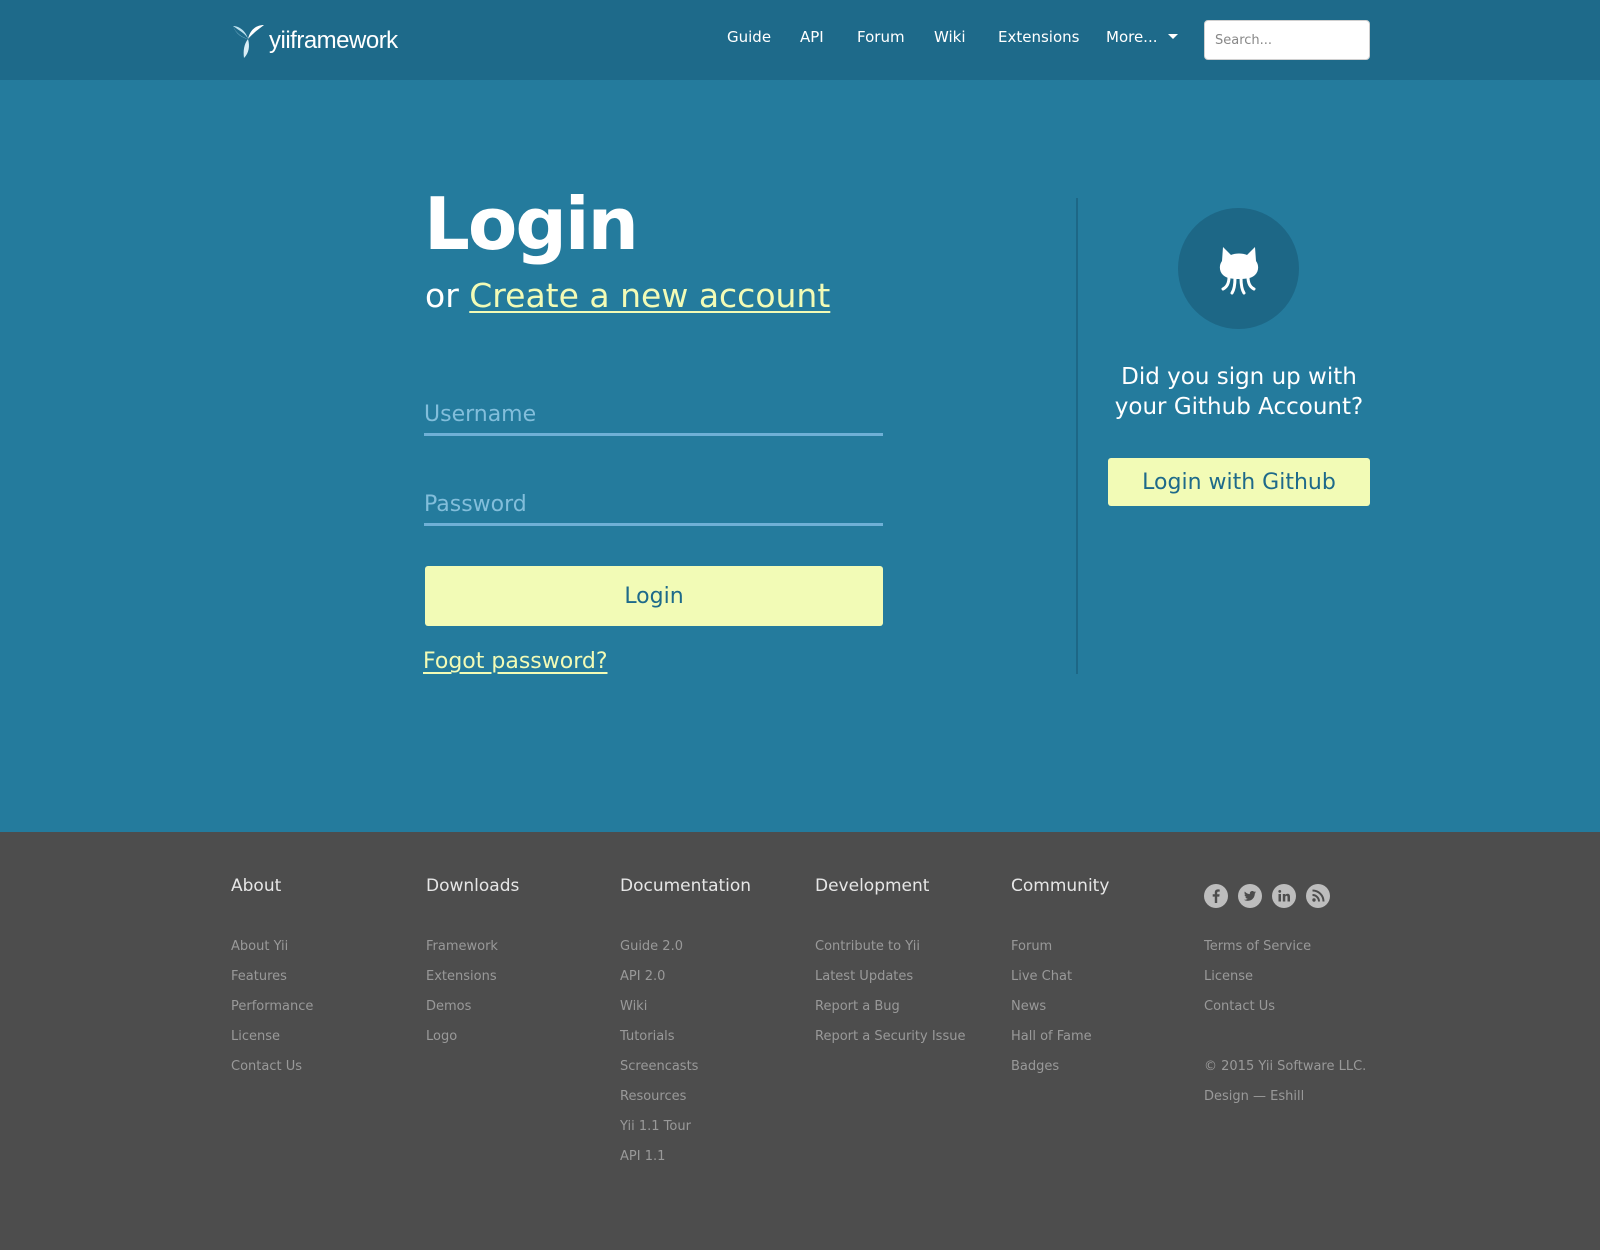 The height and width of the screenshot is (1250, 1600). I want to click on footer-link: Extensions, so click(472, 981).